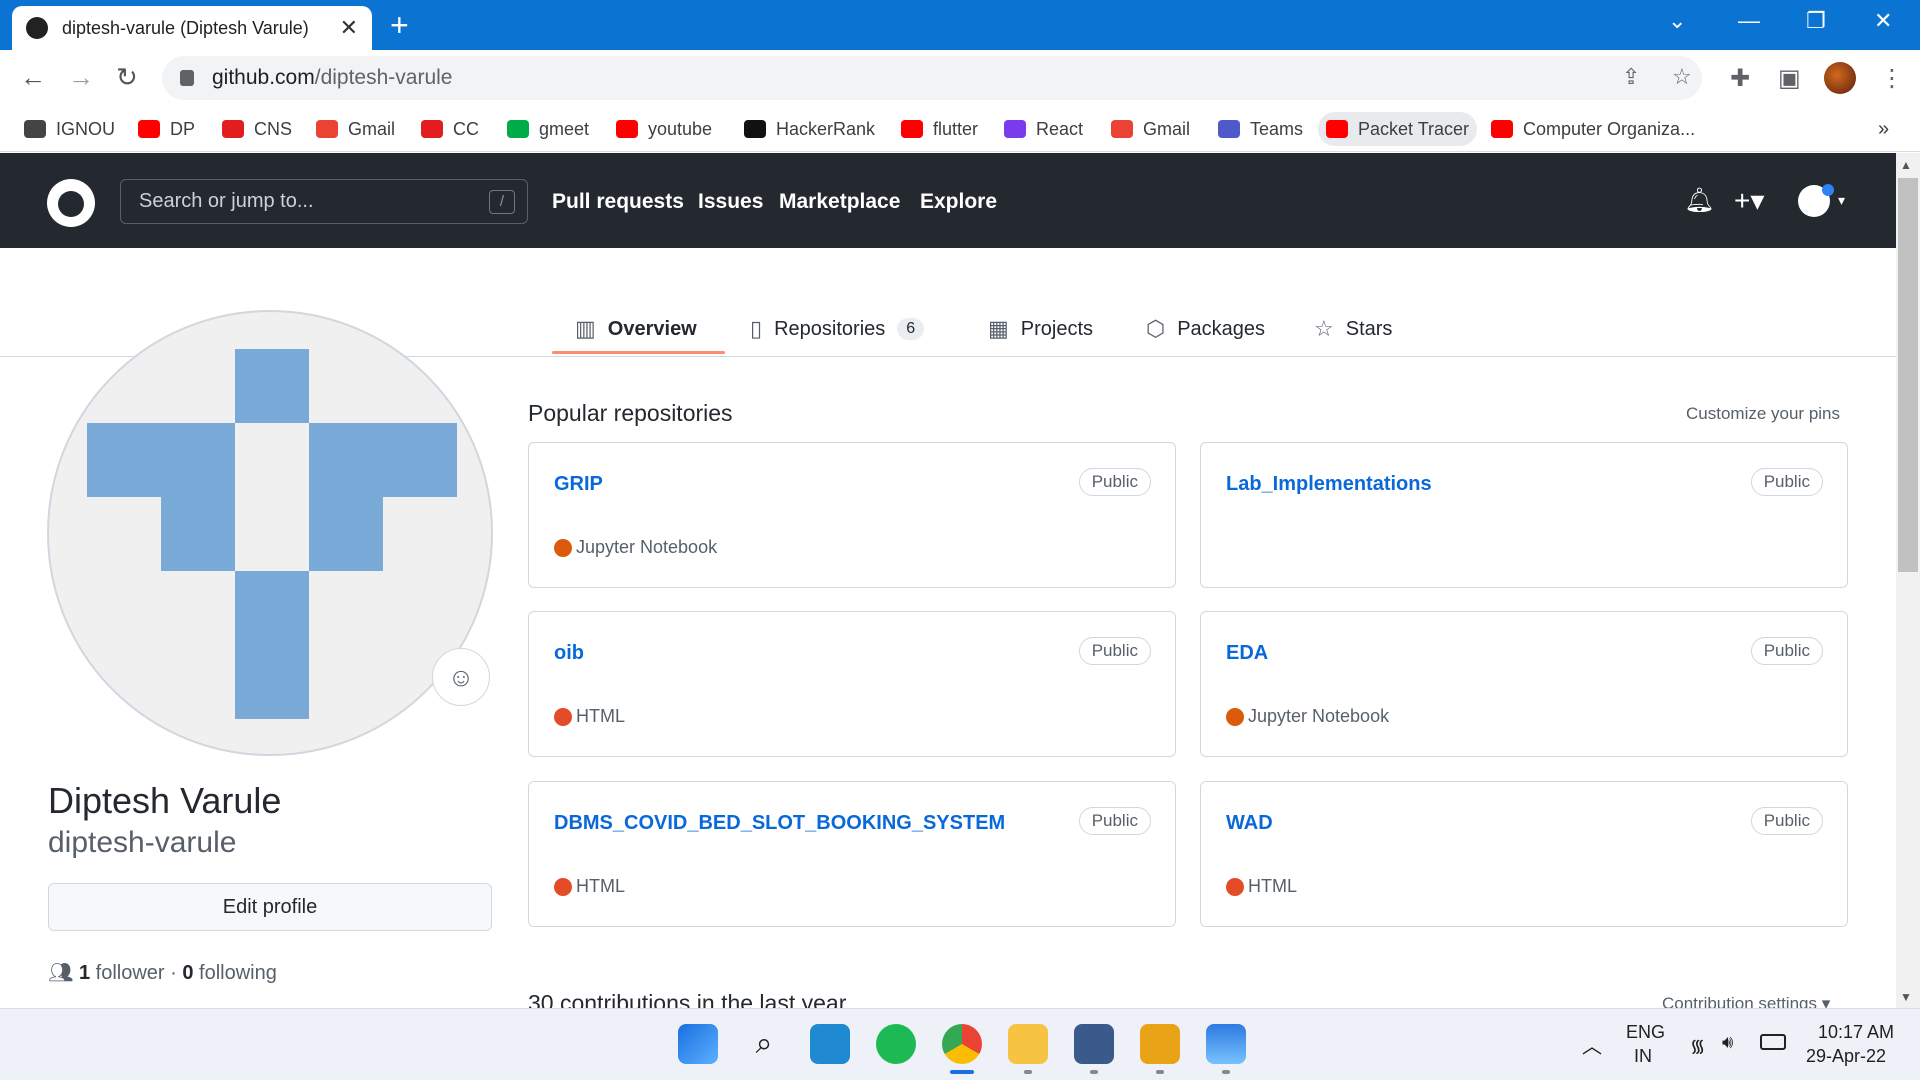 This screenshot has width=1920, height=1080. What do you see at coordinates (84, 973) in the screenshot?
I see `followers-count: 1` at bounding box center [84, 973].